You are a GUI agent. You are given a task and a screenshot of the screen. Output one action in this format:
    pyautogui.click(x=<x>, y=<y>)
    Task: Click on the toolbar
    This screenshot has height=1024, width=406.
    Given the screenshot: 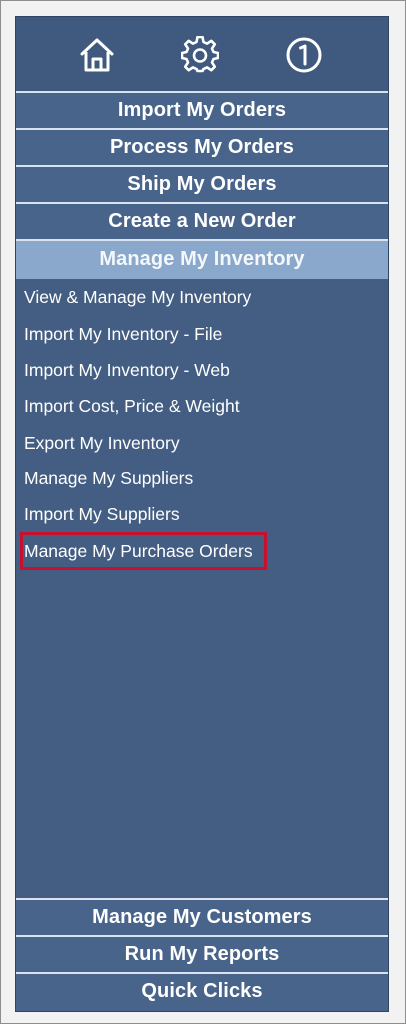 What is the action you would take?
    pyautogui.click(x=202, y=54)
    